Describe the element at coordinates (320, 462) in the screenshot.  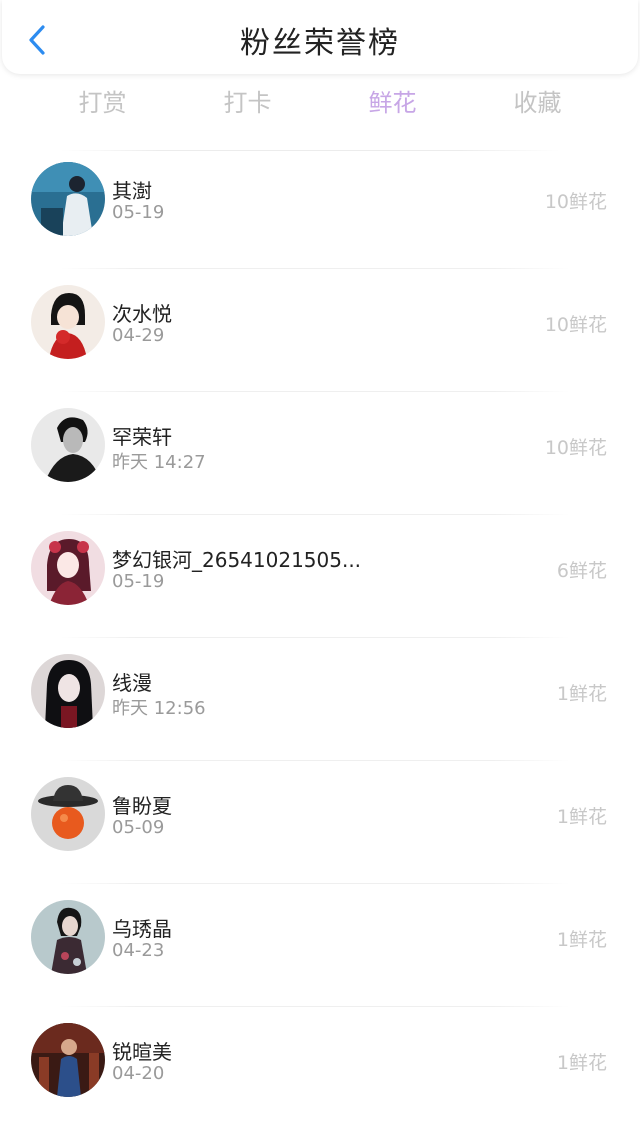
I see `list-item: 罕荣轩 昨天 14:27 10鲜花` at that location.